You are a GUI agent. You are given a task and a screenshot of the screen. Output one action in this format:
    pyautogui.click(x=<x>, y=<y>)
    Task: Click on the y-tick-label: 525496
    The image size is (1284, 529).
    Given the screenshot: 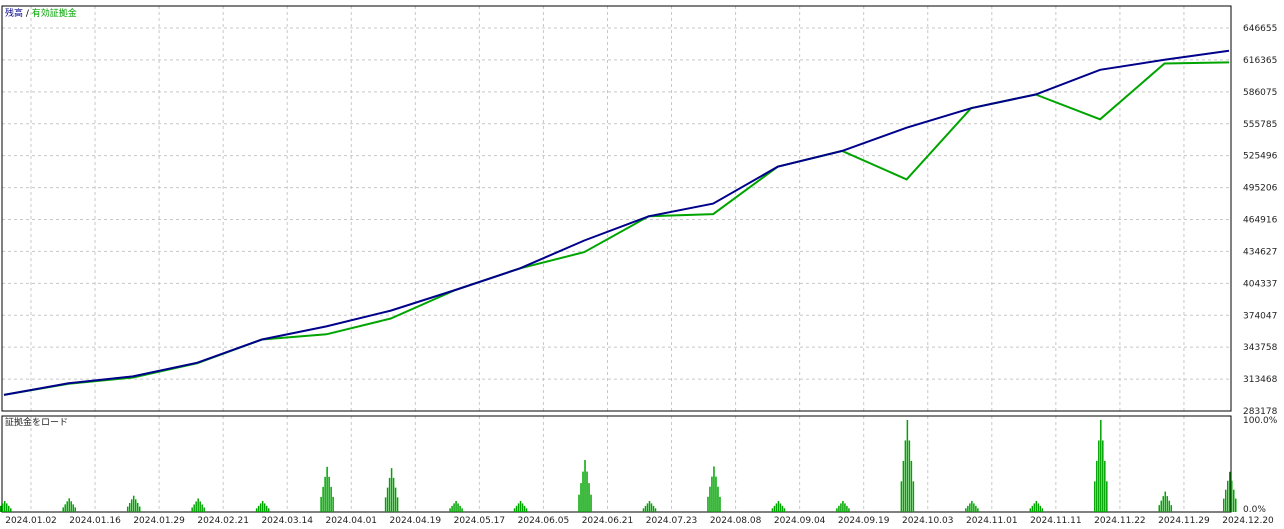 What is the action you would take?
    pyautogui.click(x=1260, y=157)
    